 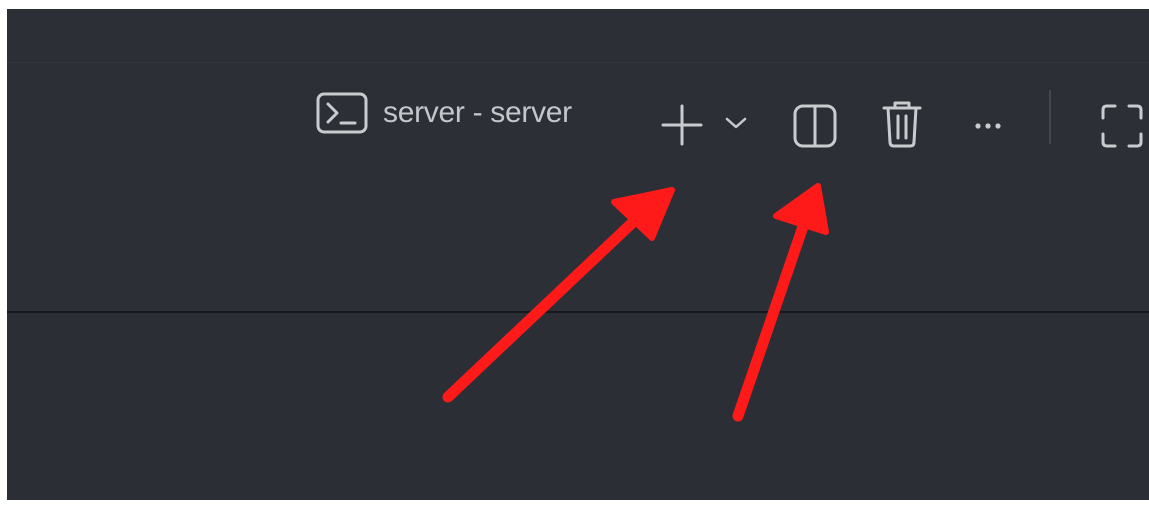 I want to click on editor-area-strip, so click(x=578, y=36).